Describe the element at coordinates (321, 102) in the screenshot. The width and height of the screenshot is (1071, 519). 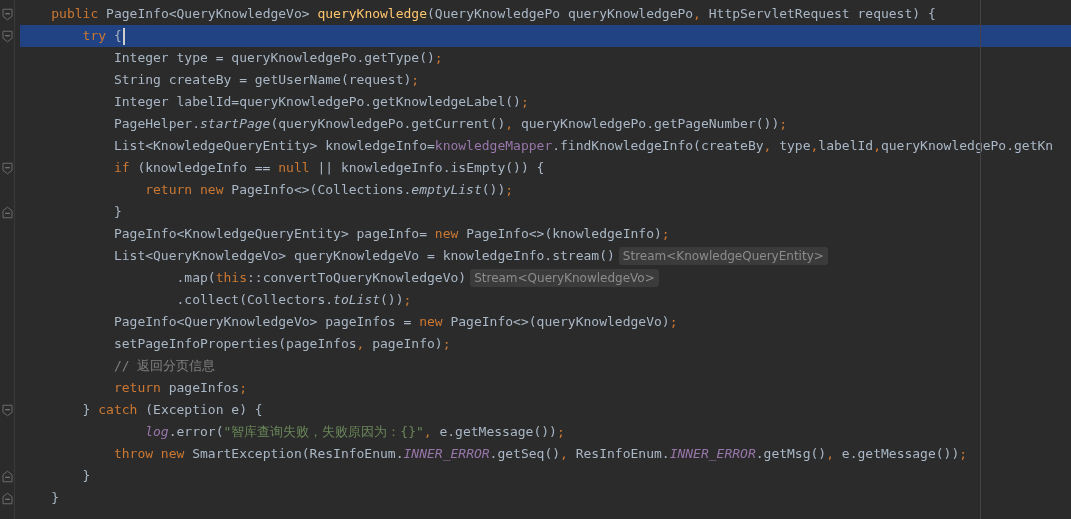
I see `code-line: Integer labelId=queryKnowledgePo.getKnowledgeLabel();` at that location.